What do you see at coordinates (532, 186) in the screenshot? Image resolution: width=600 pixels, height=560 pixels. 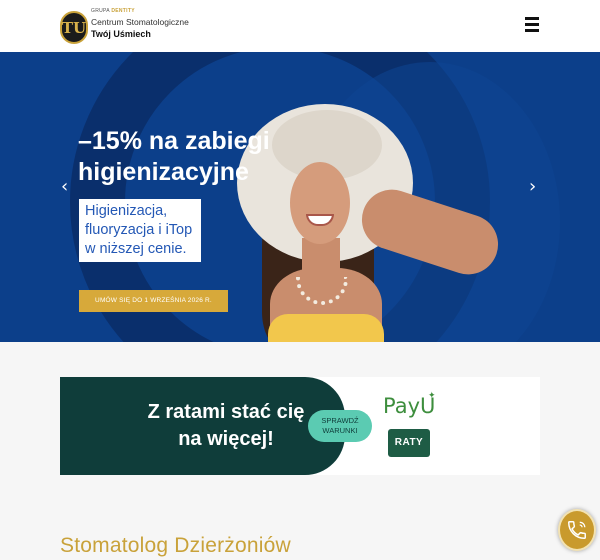 I see `slider-next-arrow-icon: ›` at bounding box center [532, 186].